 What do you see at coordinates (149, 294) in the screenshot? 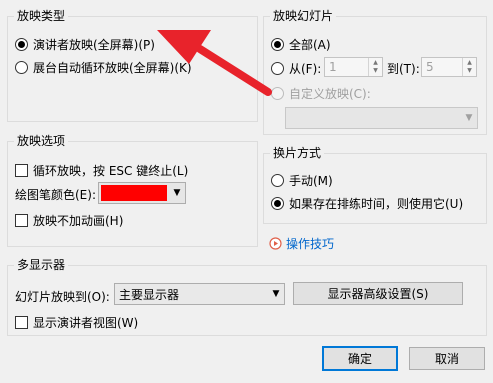
I see `monitor-value: 主要显示器` at bounding box center [149, 294].